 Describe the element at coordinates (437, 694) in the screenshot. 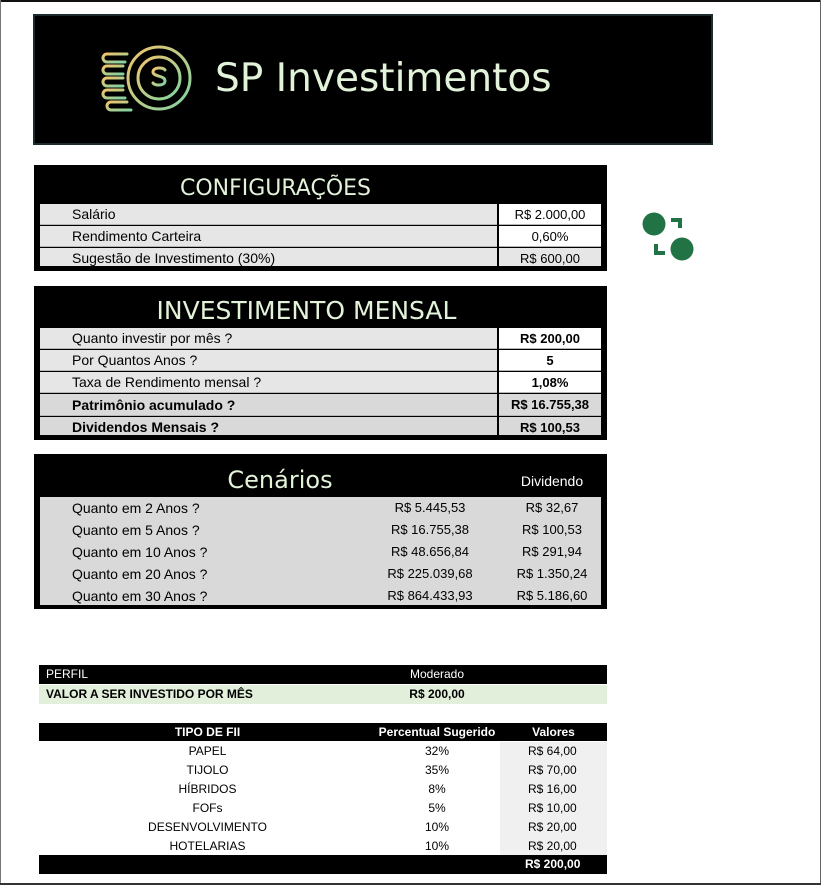

I see `invest-value: R$ 200,00` at that location.